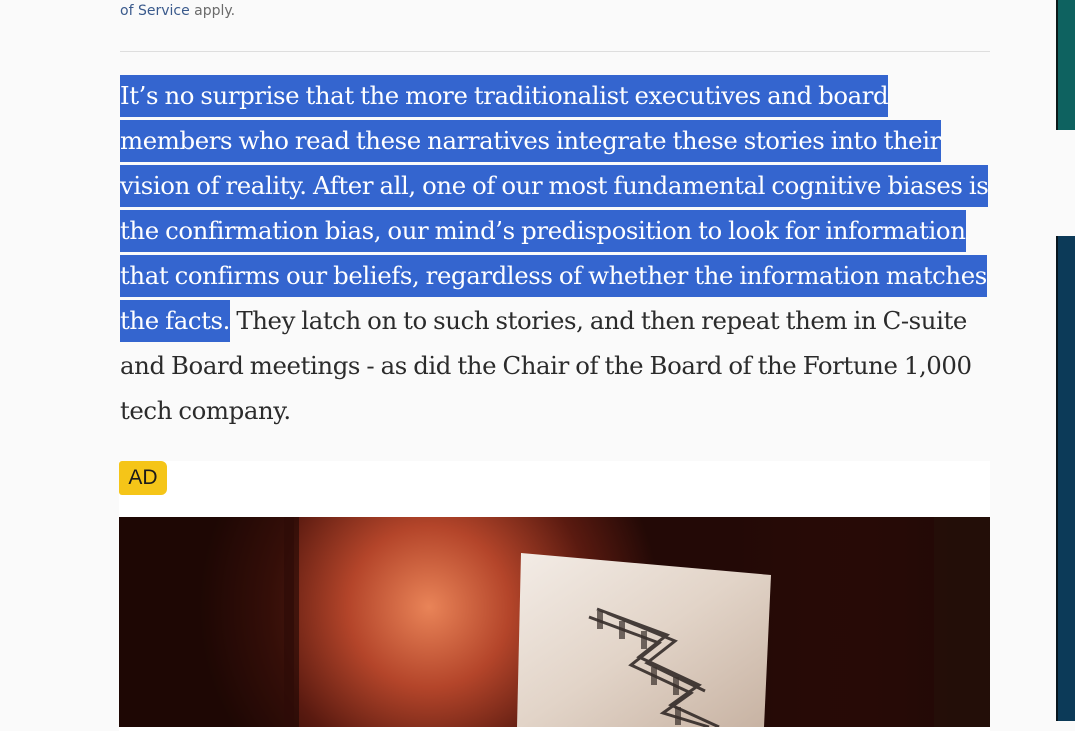 The width and height of the screenshot is (1075, 731). I want to click on terms-of-service-link: of Service, so click(155, 11).